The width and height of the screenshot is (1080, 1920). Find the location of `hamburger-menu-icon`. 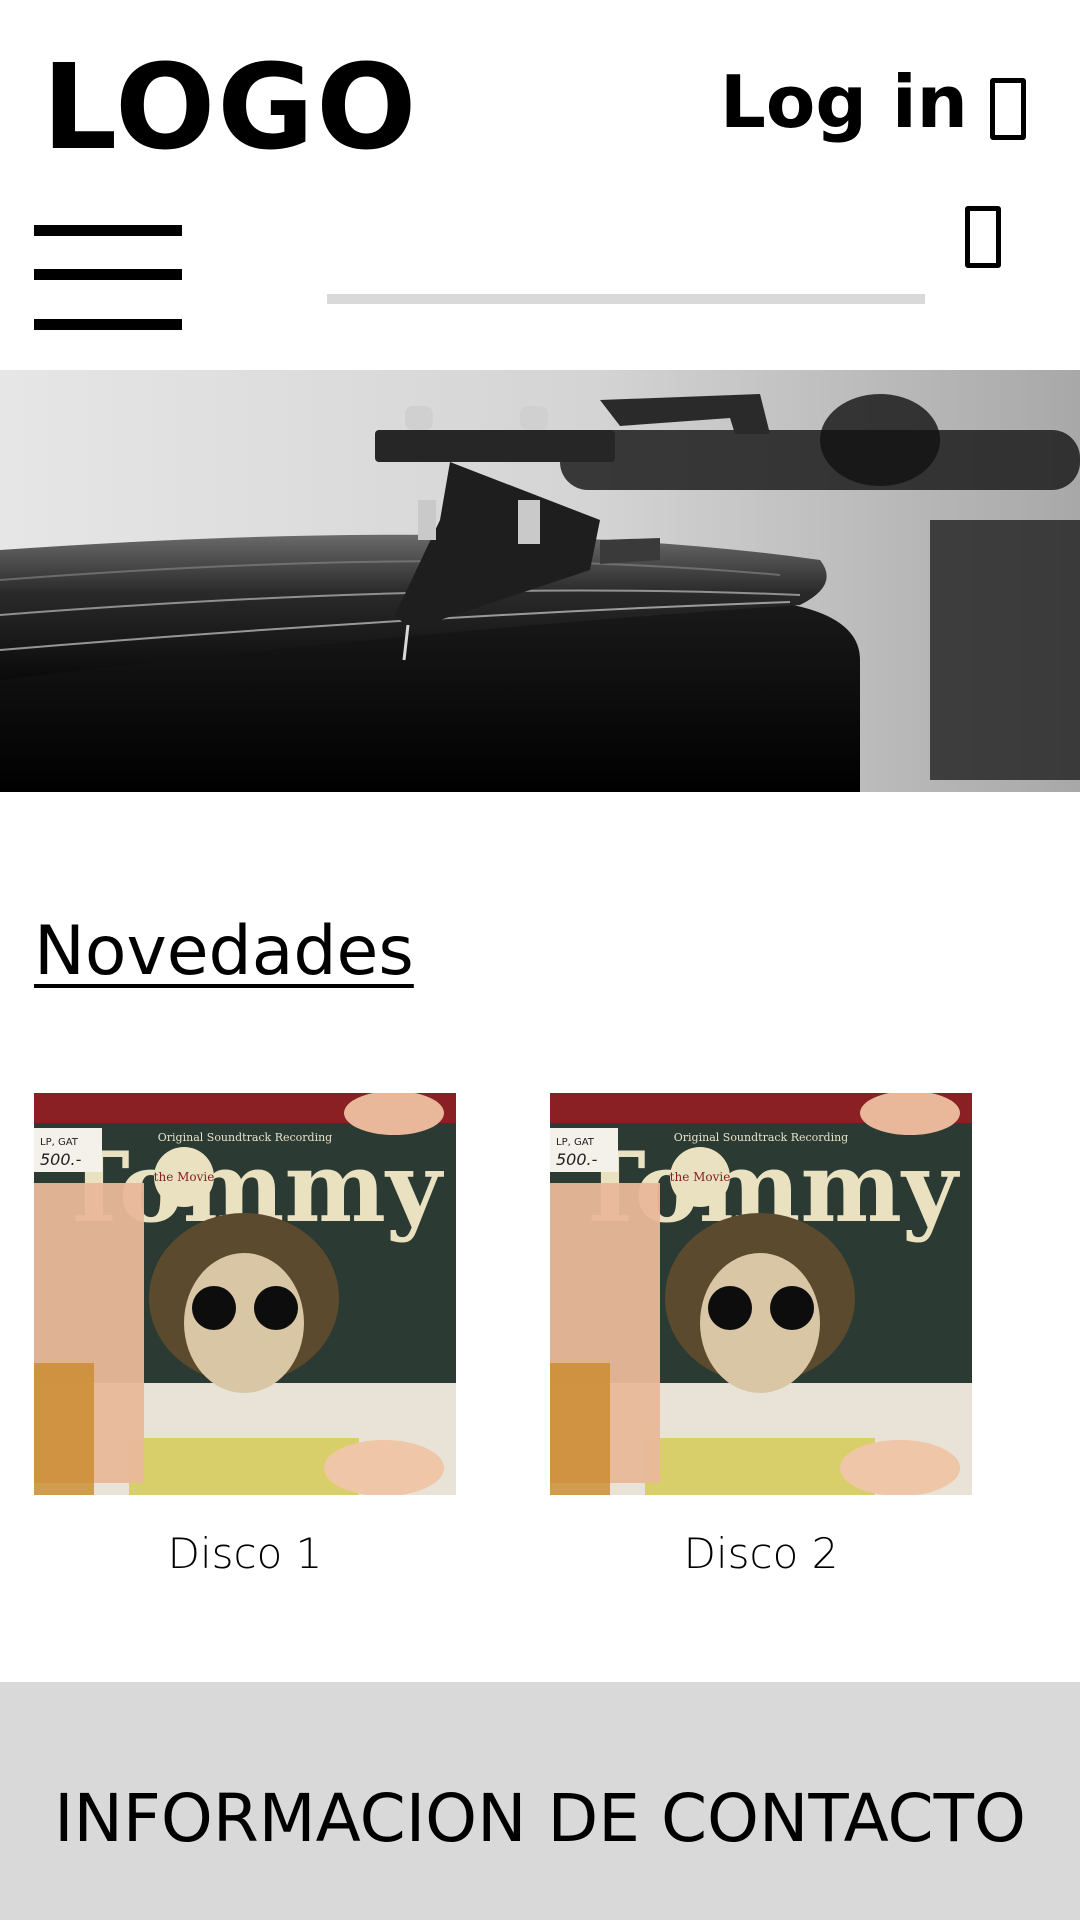

hamburger-menu-icon is located at coordinates (108, 277).